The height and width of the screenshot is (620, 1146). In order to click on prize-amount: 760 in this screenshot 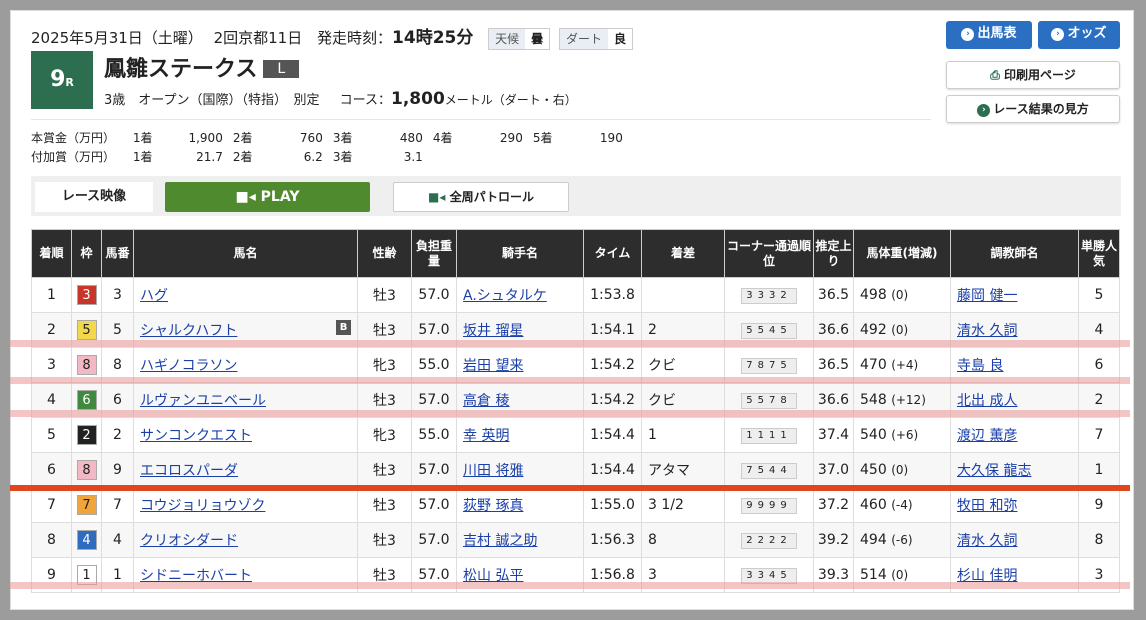, I will do `click(311, 138)`.